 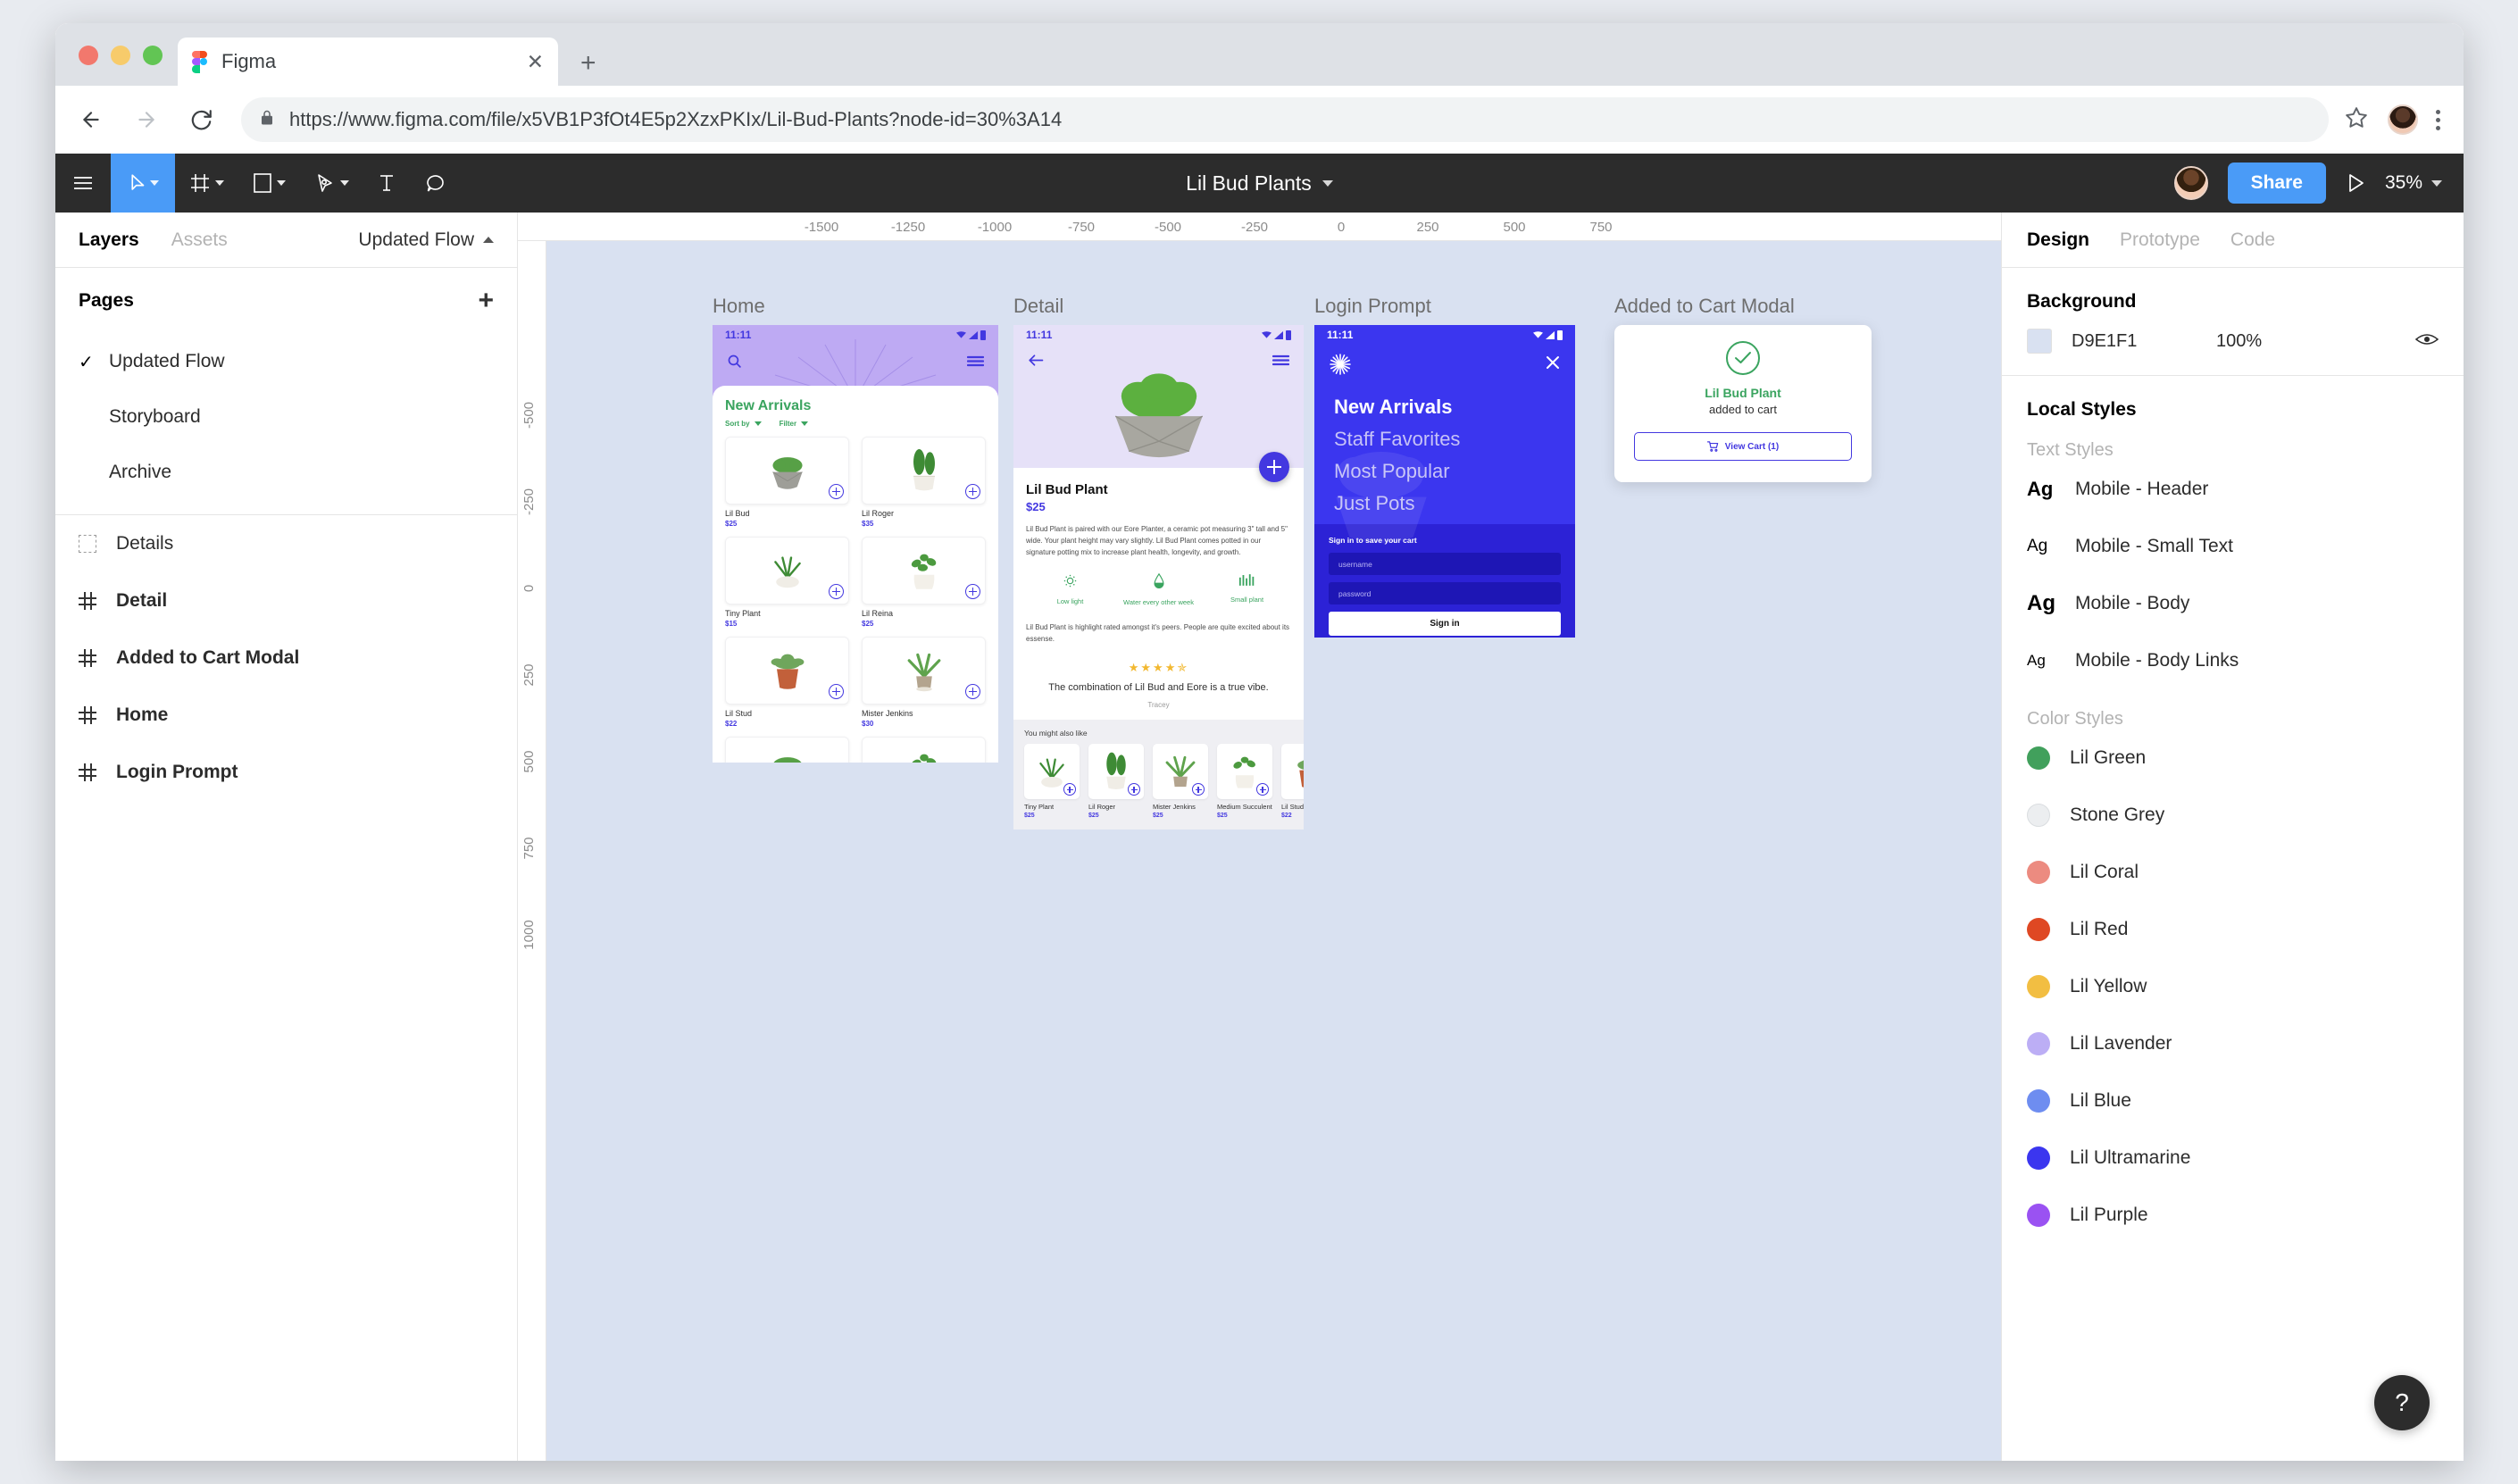 I want to click on new-tab-button: +, so click(x=588, y=63).